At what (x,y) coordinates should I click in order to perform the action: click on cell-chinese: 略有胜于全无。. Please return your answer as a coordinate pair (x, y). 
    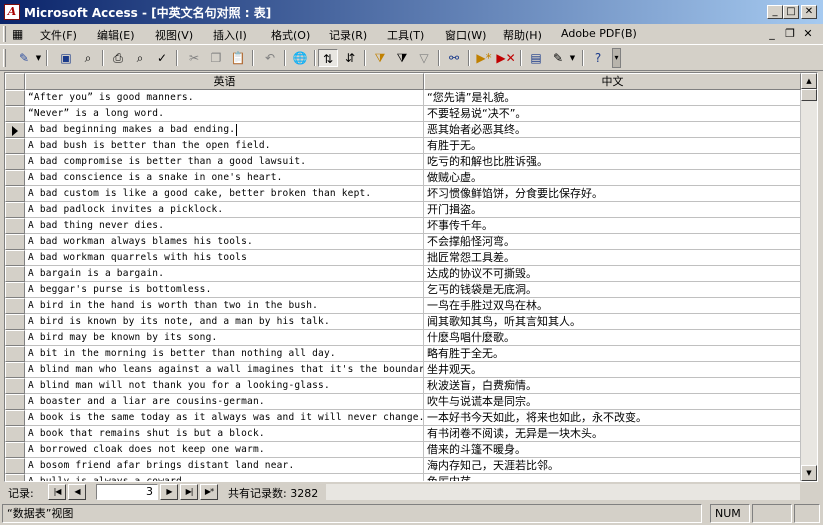
    Looking at the image, I should click on (612, 354).